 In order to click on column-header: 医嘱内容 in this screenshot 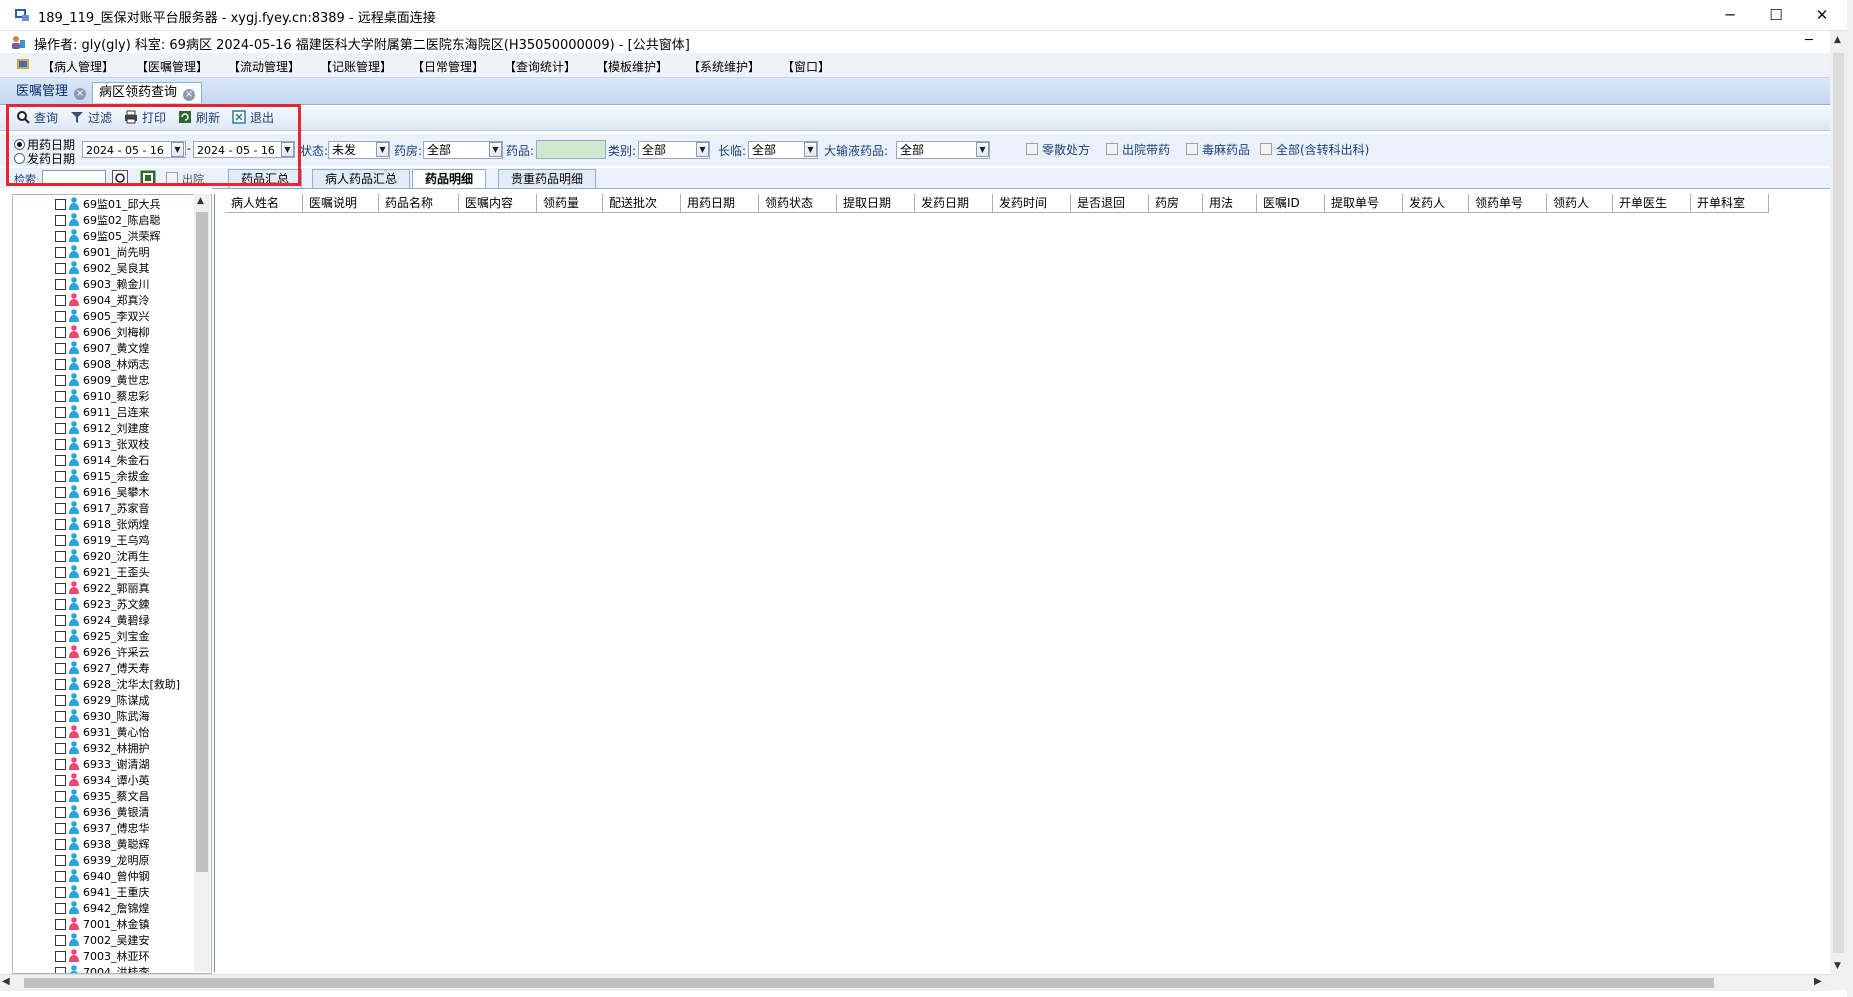, I will do `click(498, 203)`.